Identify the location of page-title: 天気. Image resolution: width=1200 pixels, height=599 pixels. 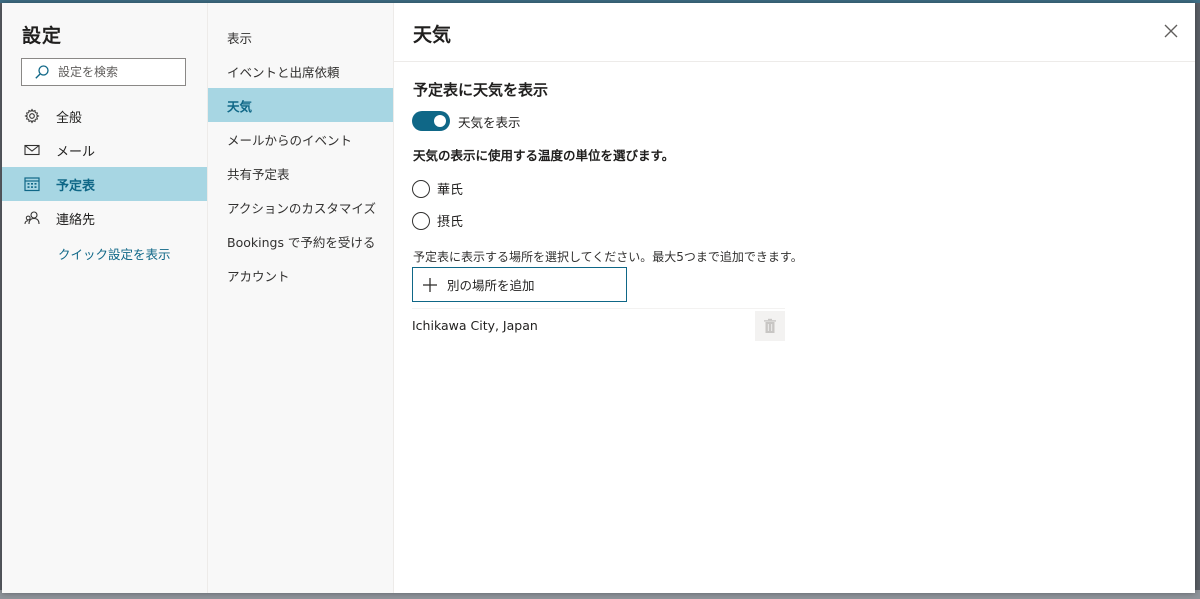
(432, 35).